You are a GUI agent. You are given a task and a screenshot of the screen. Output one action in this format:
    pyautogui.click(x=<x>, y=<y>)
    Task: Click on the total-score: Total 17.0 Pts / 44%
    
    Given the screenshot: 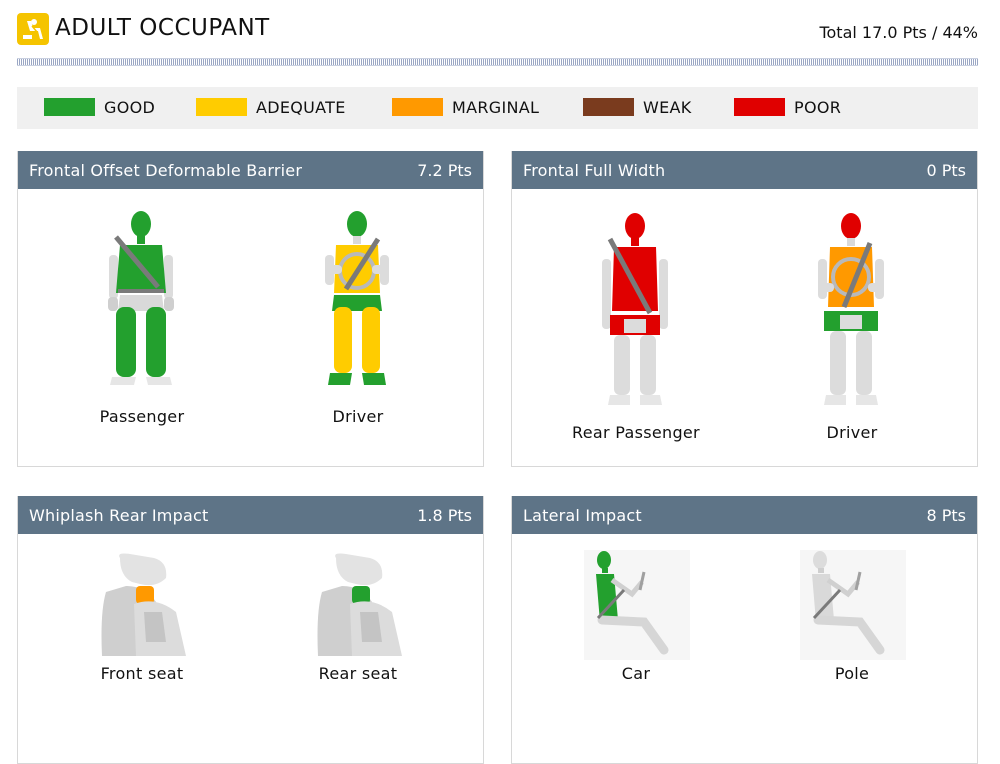 What is the action you would take?
    pyautogui.click(x=898, y=32)
    